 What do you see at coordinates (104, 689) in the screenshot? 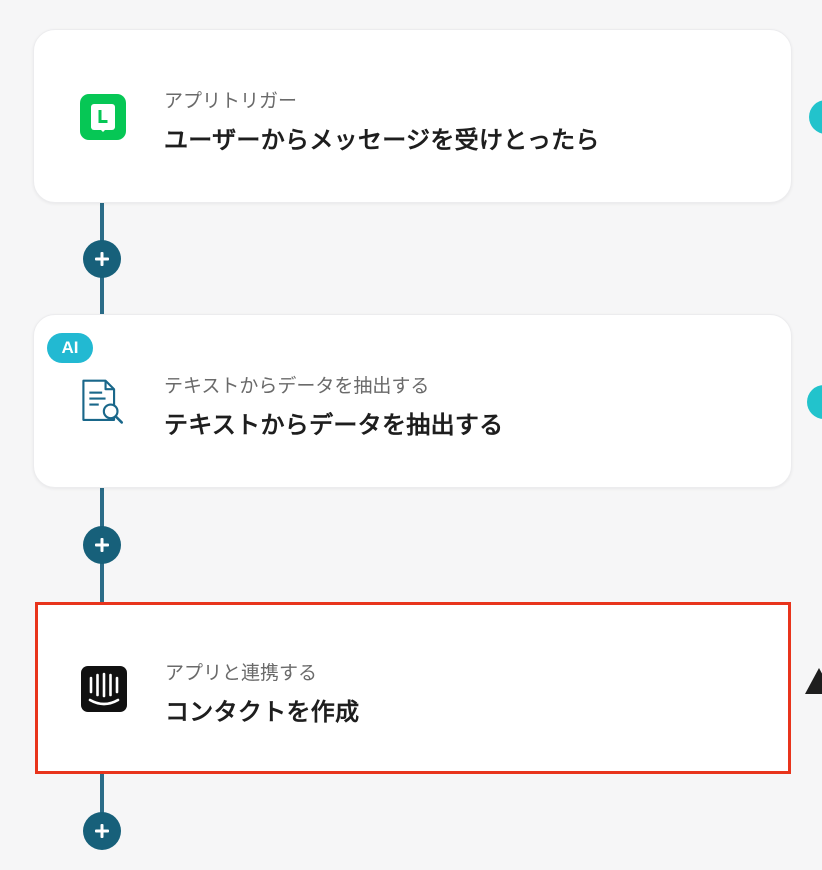
I see `intercom-app-icon` at bounding box center [104, 689].